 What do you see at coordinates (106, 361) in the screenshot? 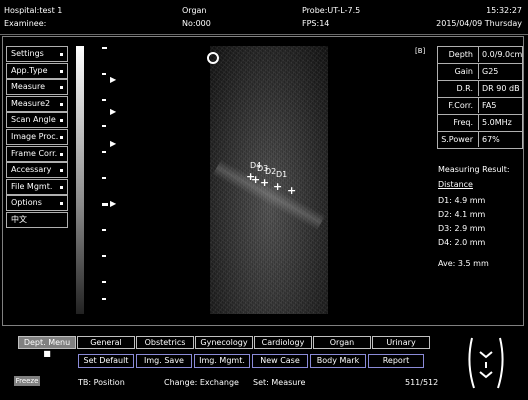
I see `set-default-button: Set Default` at bounding box center [106, 361].